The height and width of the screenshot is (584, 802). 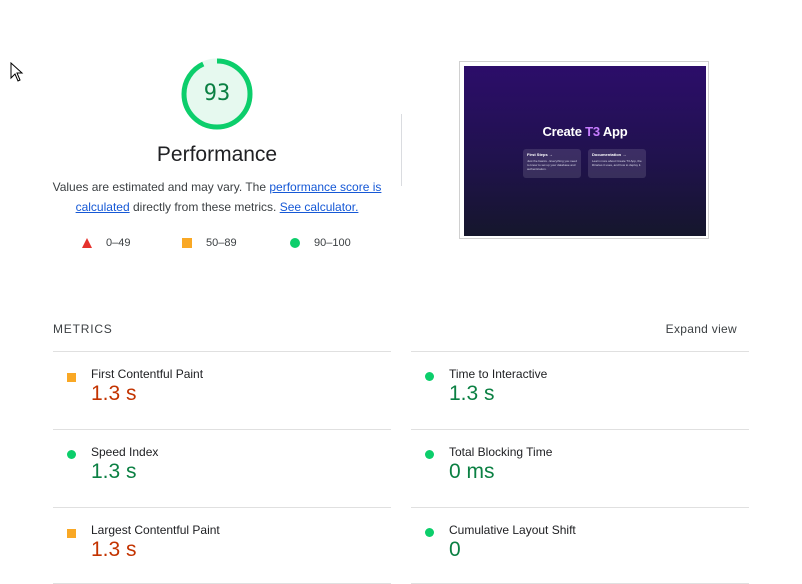 I want to click on metric-label: Total Blocking Time, so click(x=501, y=452).